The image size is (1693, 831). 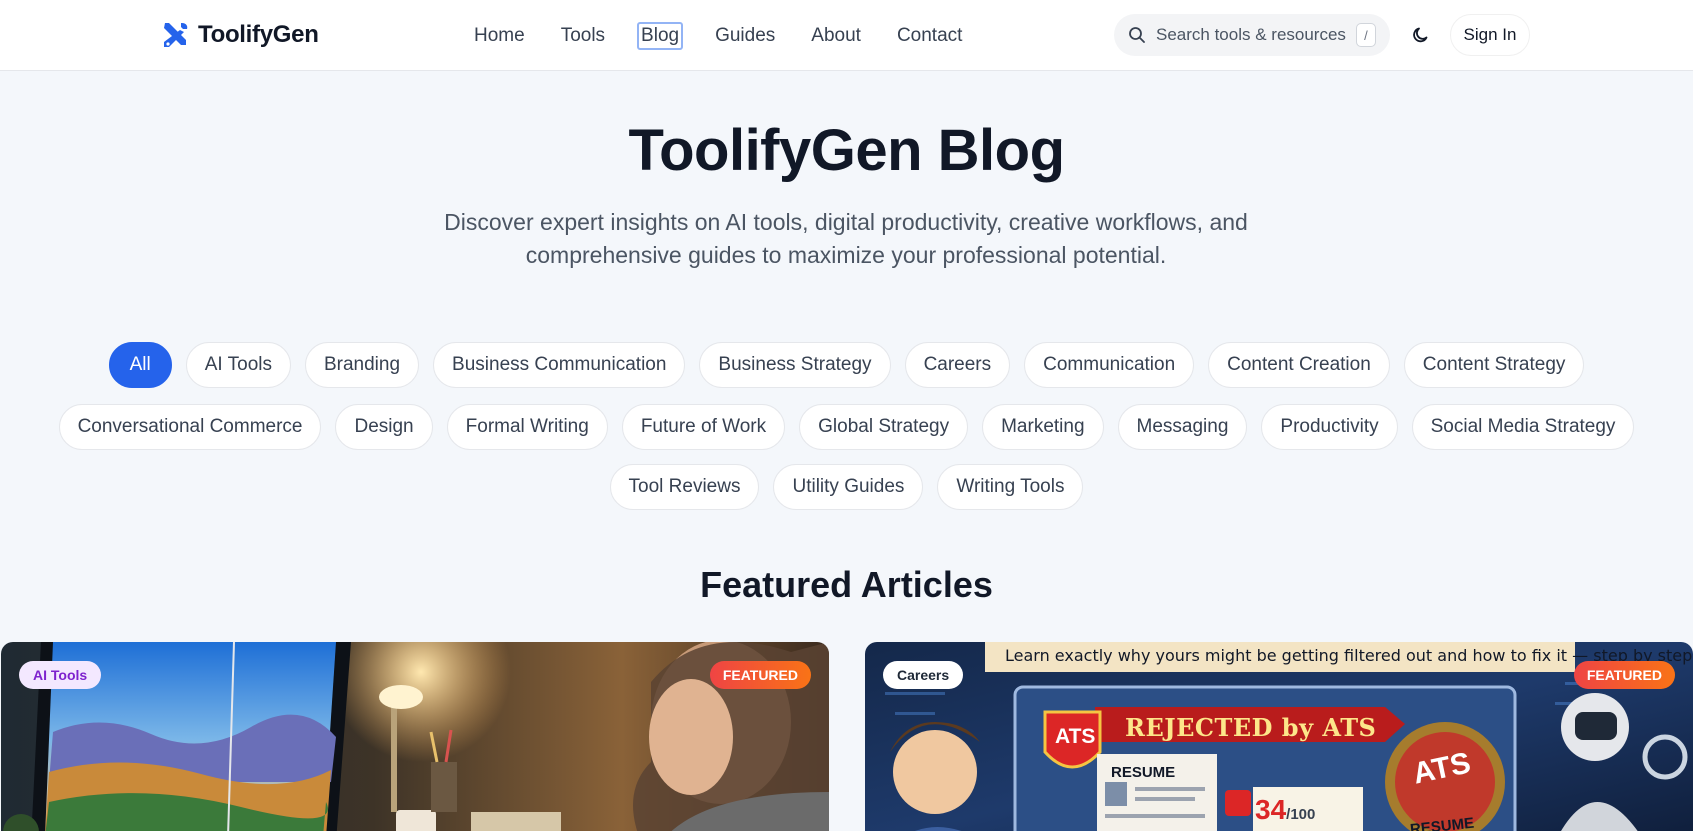 I want to click on logo: ToolifyGen, so click(x=239, y=35).